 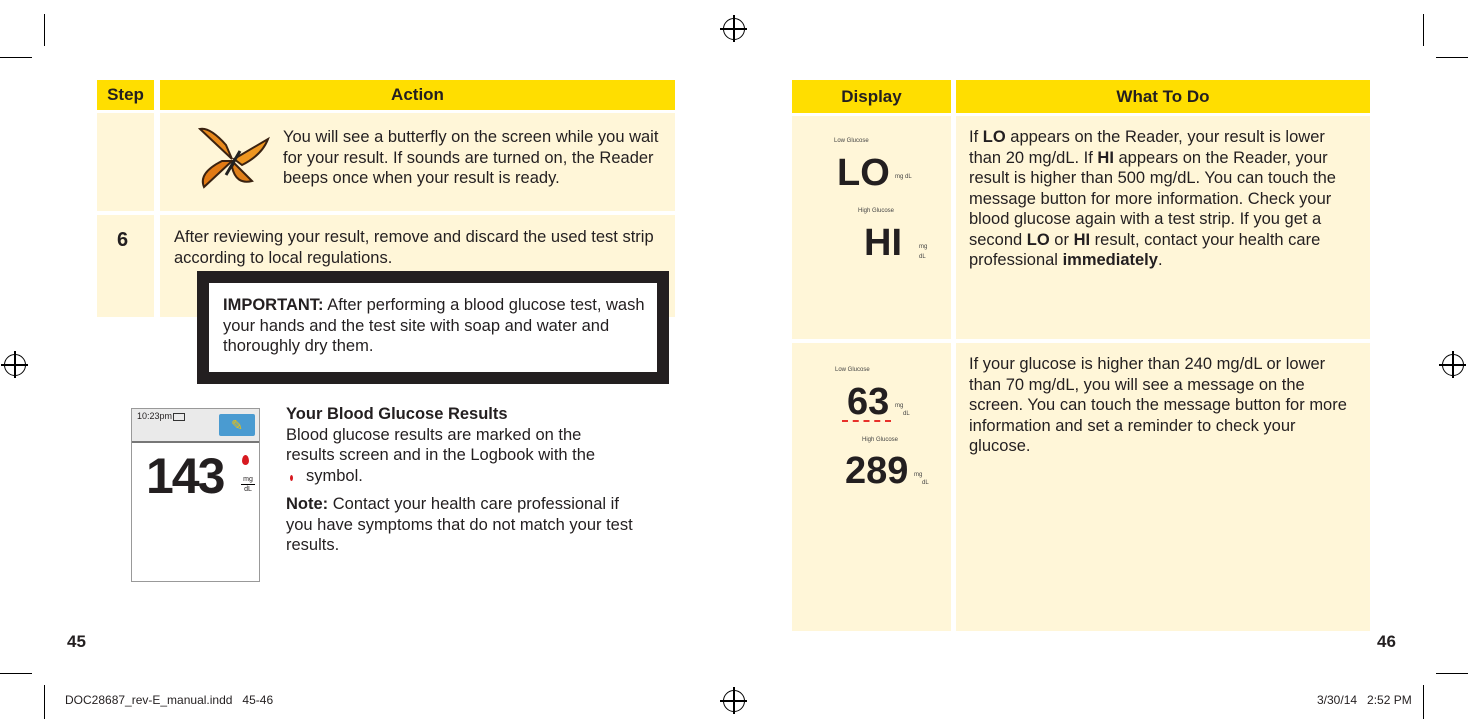 I want to click on meter-value: 143, so click(x=185, y=476).